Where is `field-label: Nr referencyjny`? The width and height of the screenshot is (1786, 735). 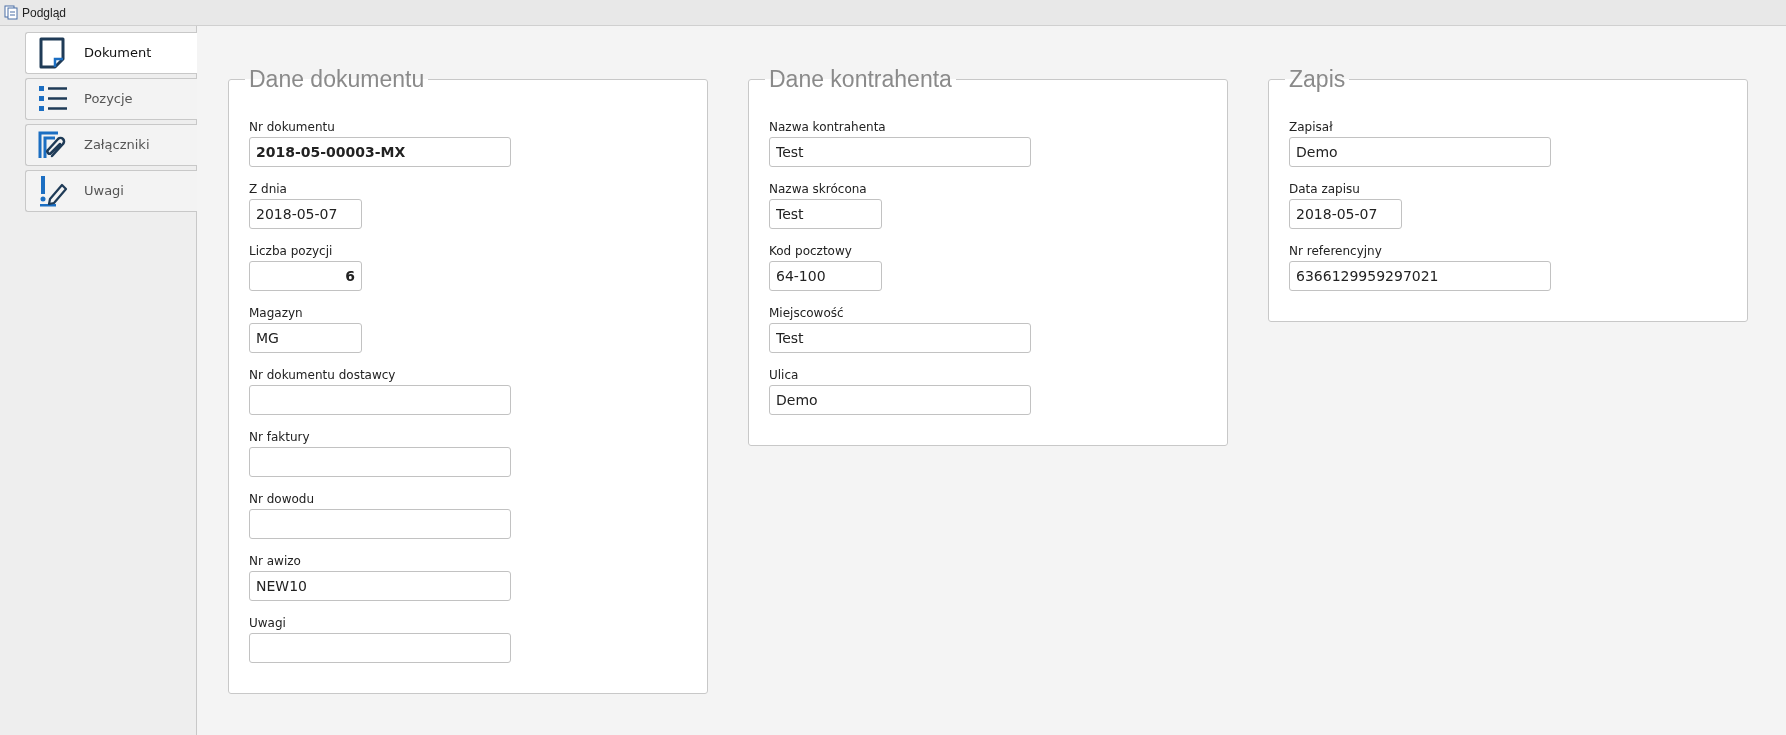 field-label: Nr referencyjny is located at coordinates (1336, 251).